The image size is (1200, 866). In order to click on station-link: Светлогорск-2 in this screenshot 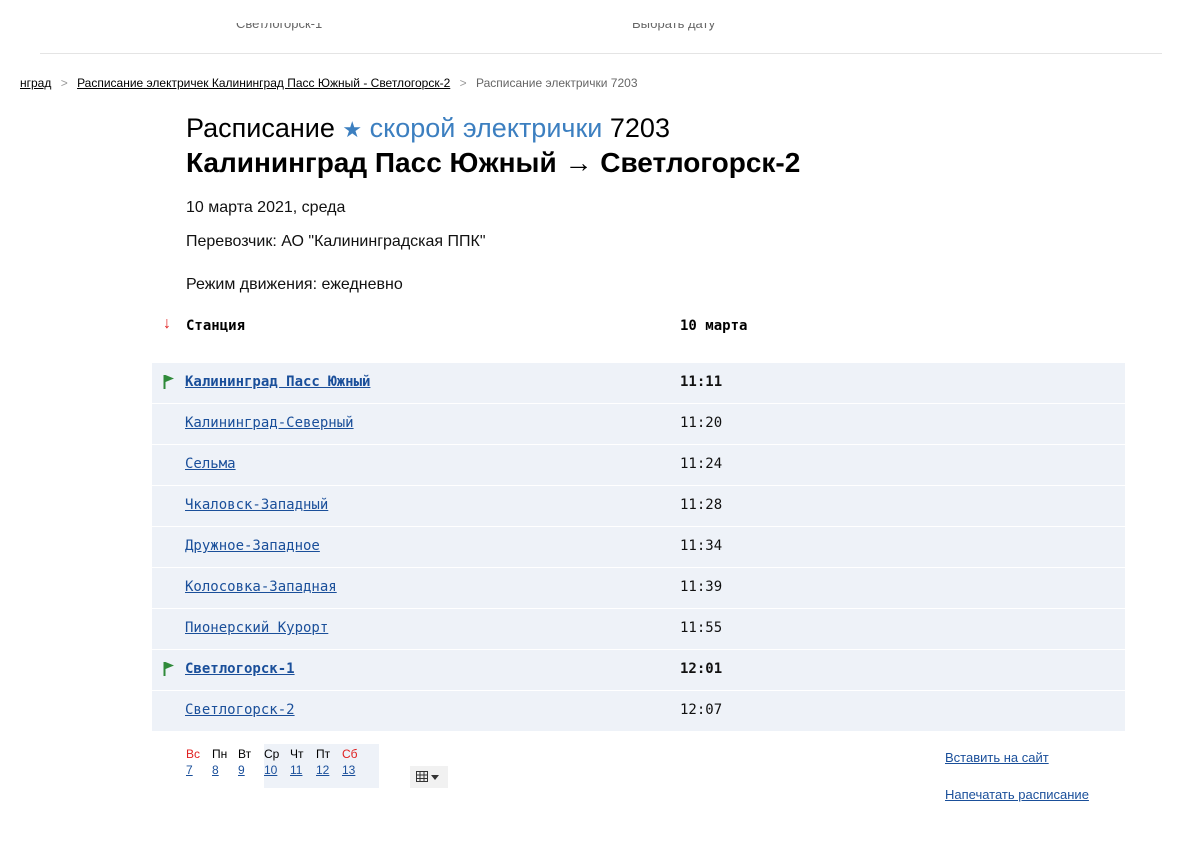, I will do `click(240, 710)`.